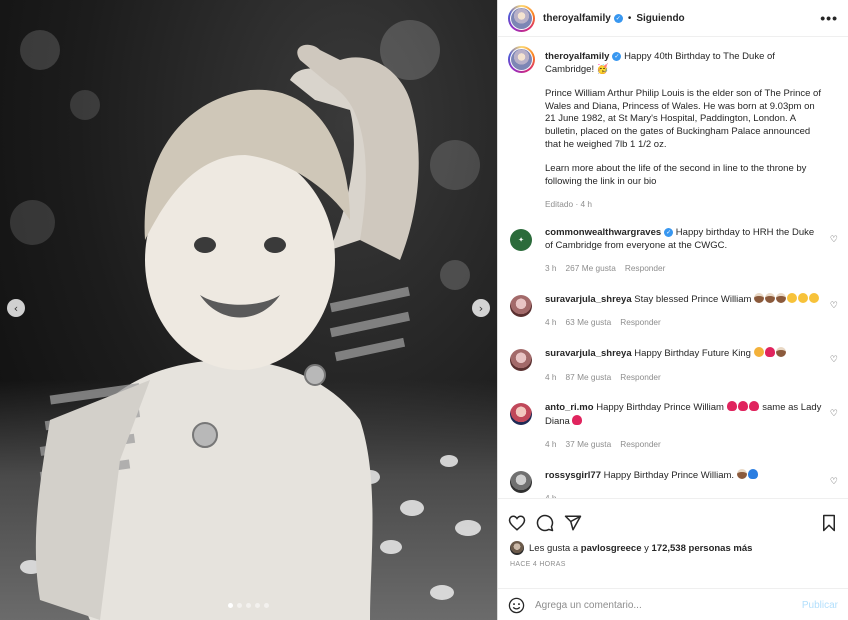 This screenshot has width=848, height=620. I want to click on caption-username: theroyalfamily, so click(577, 56).